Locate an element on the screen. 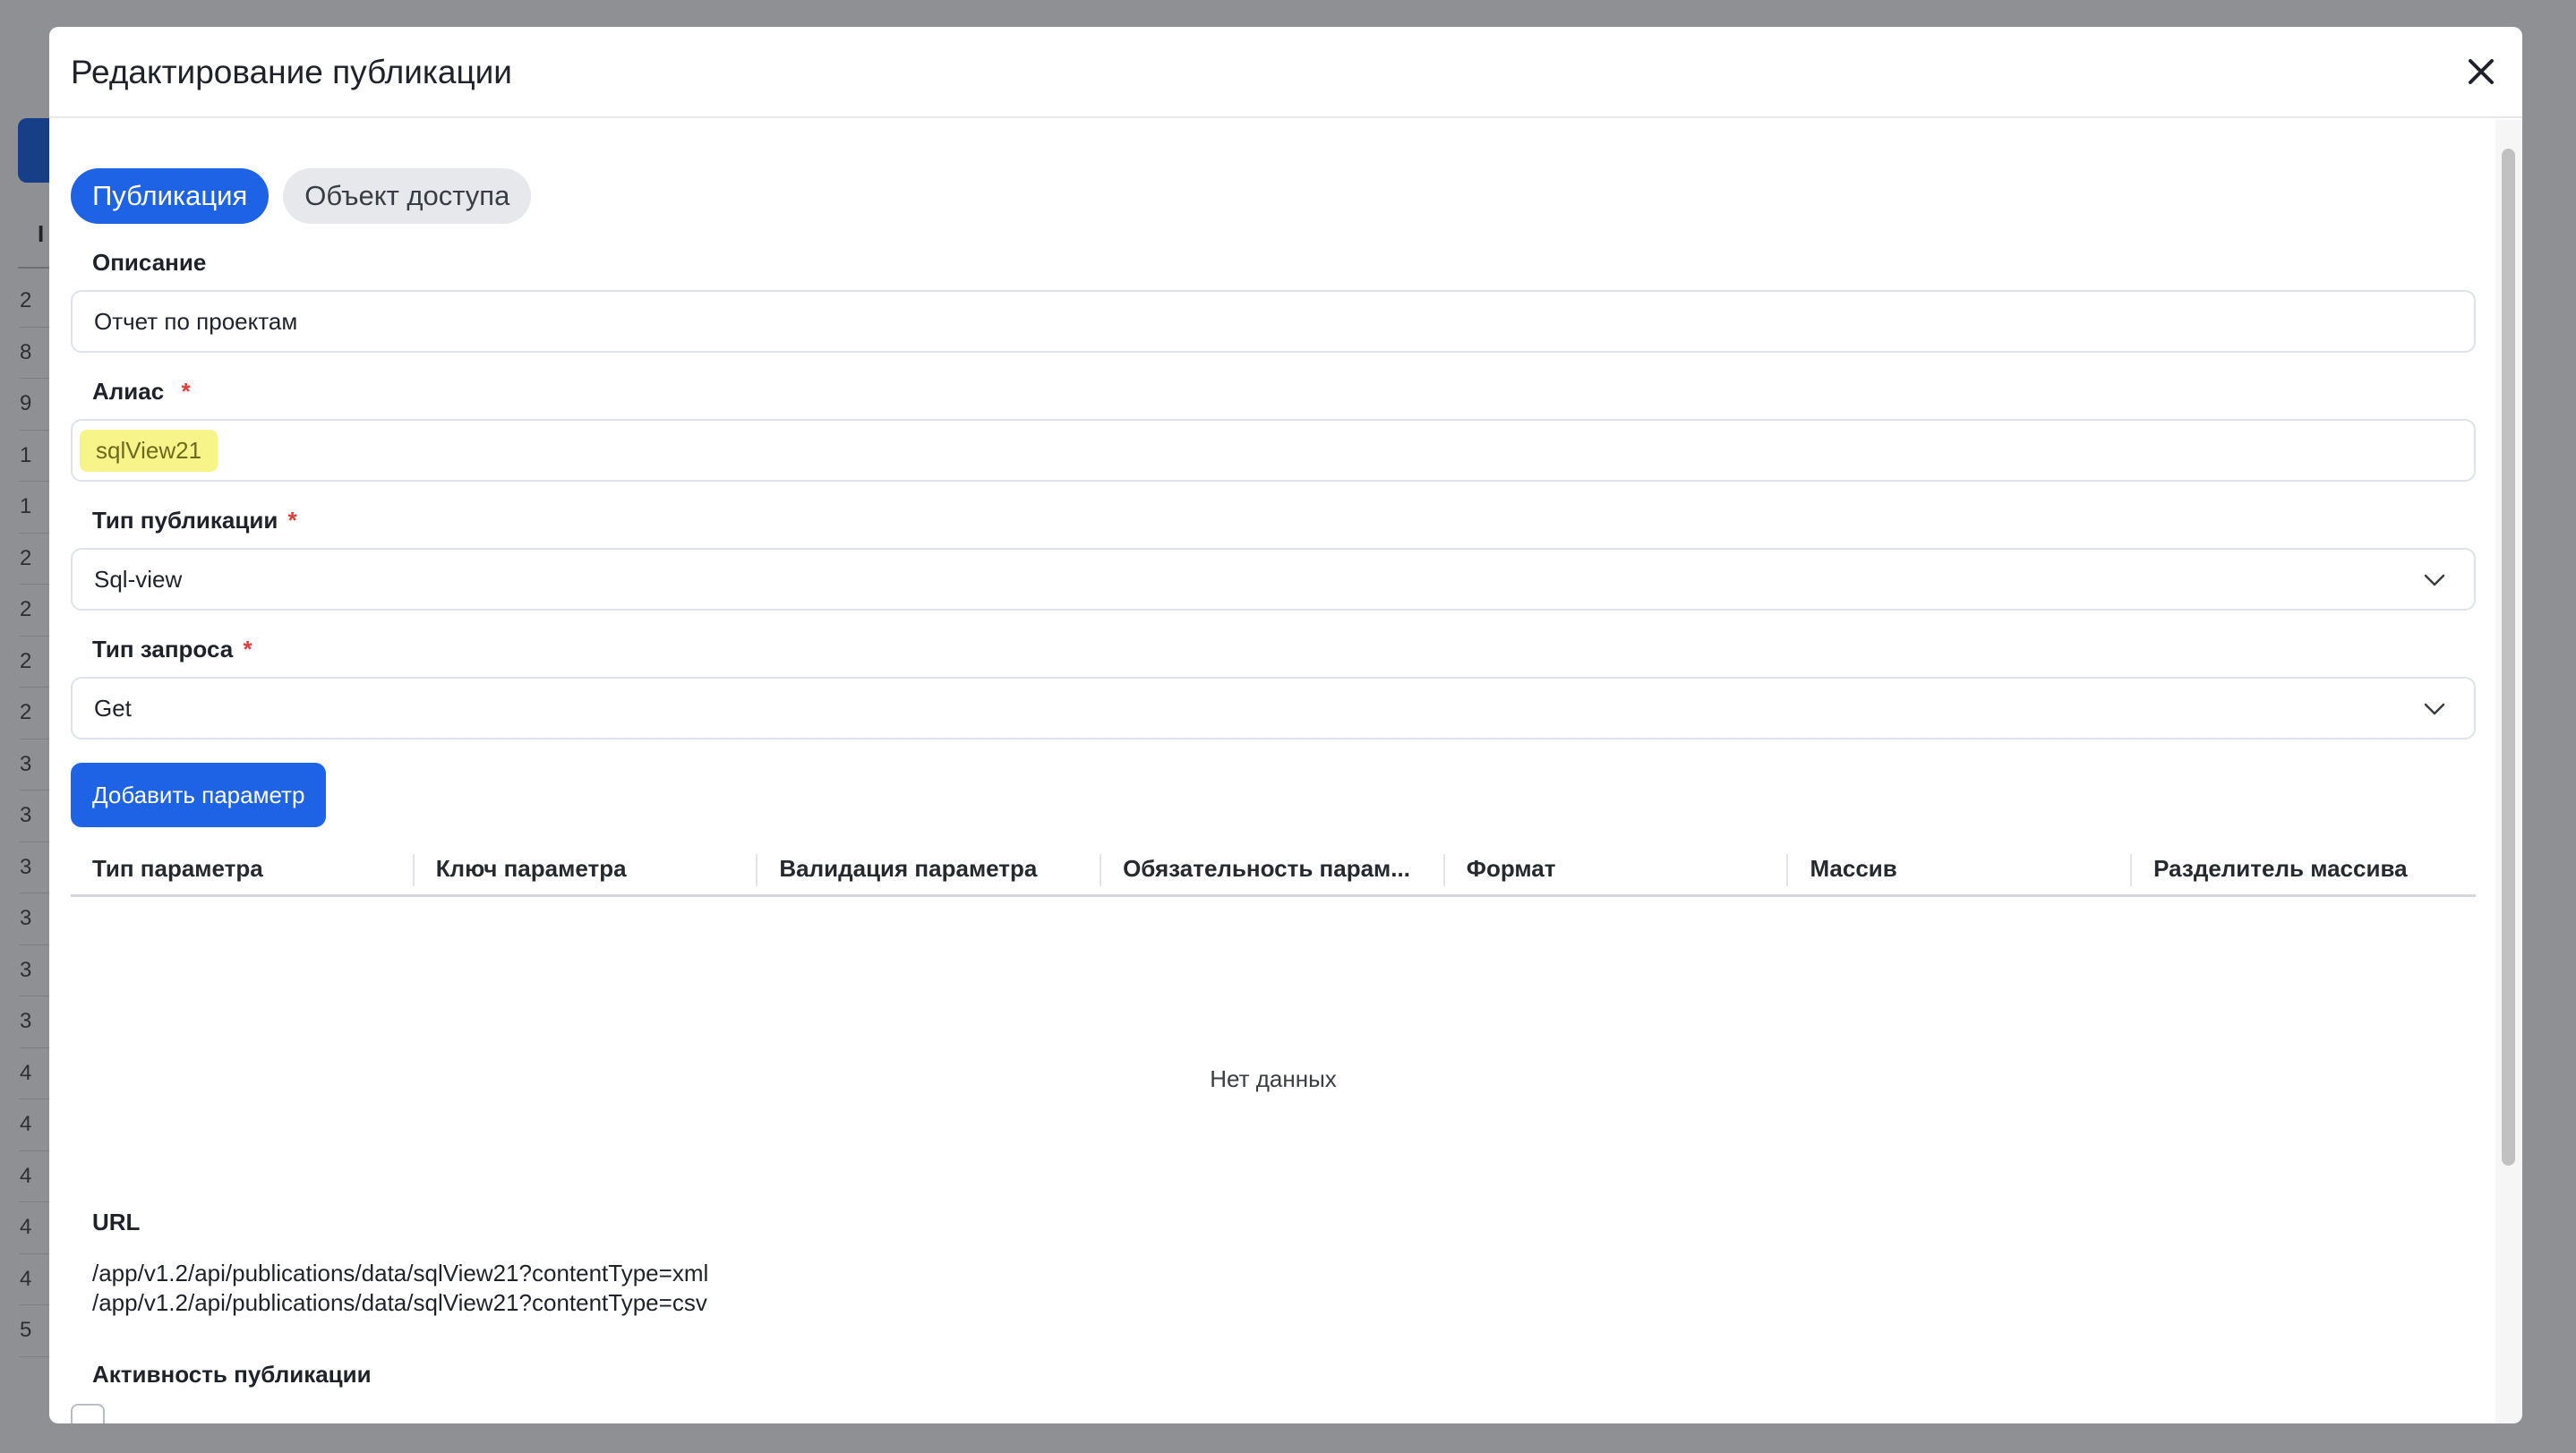 The height and width of the screenshot is (1453, 2576). url-label: URL is located at coordinates (116, 1222).